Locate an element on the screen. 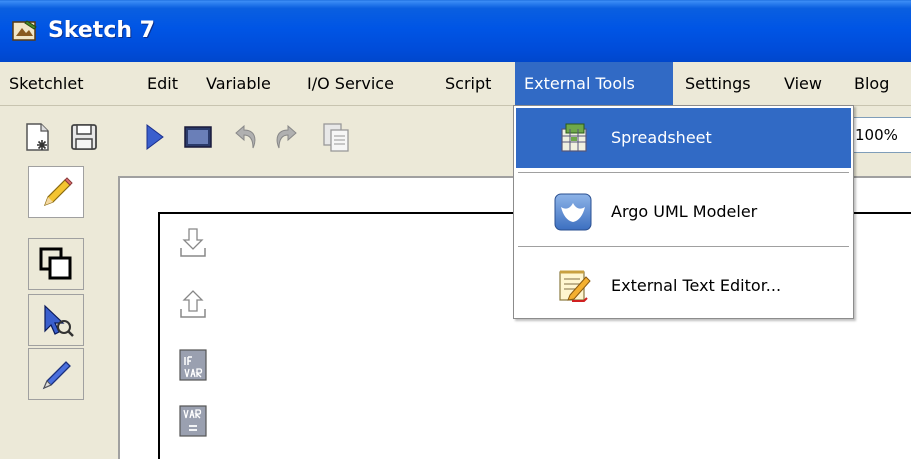  menu-item-label: Spreadsheet is located at coordinates (661, 137).